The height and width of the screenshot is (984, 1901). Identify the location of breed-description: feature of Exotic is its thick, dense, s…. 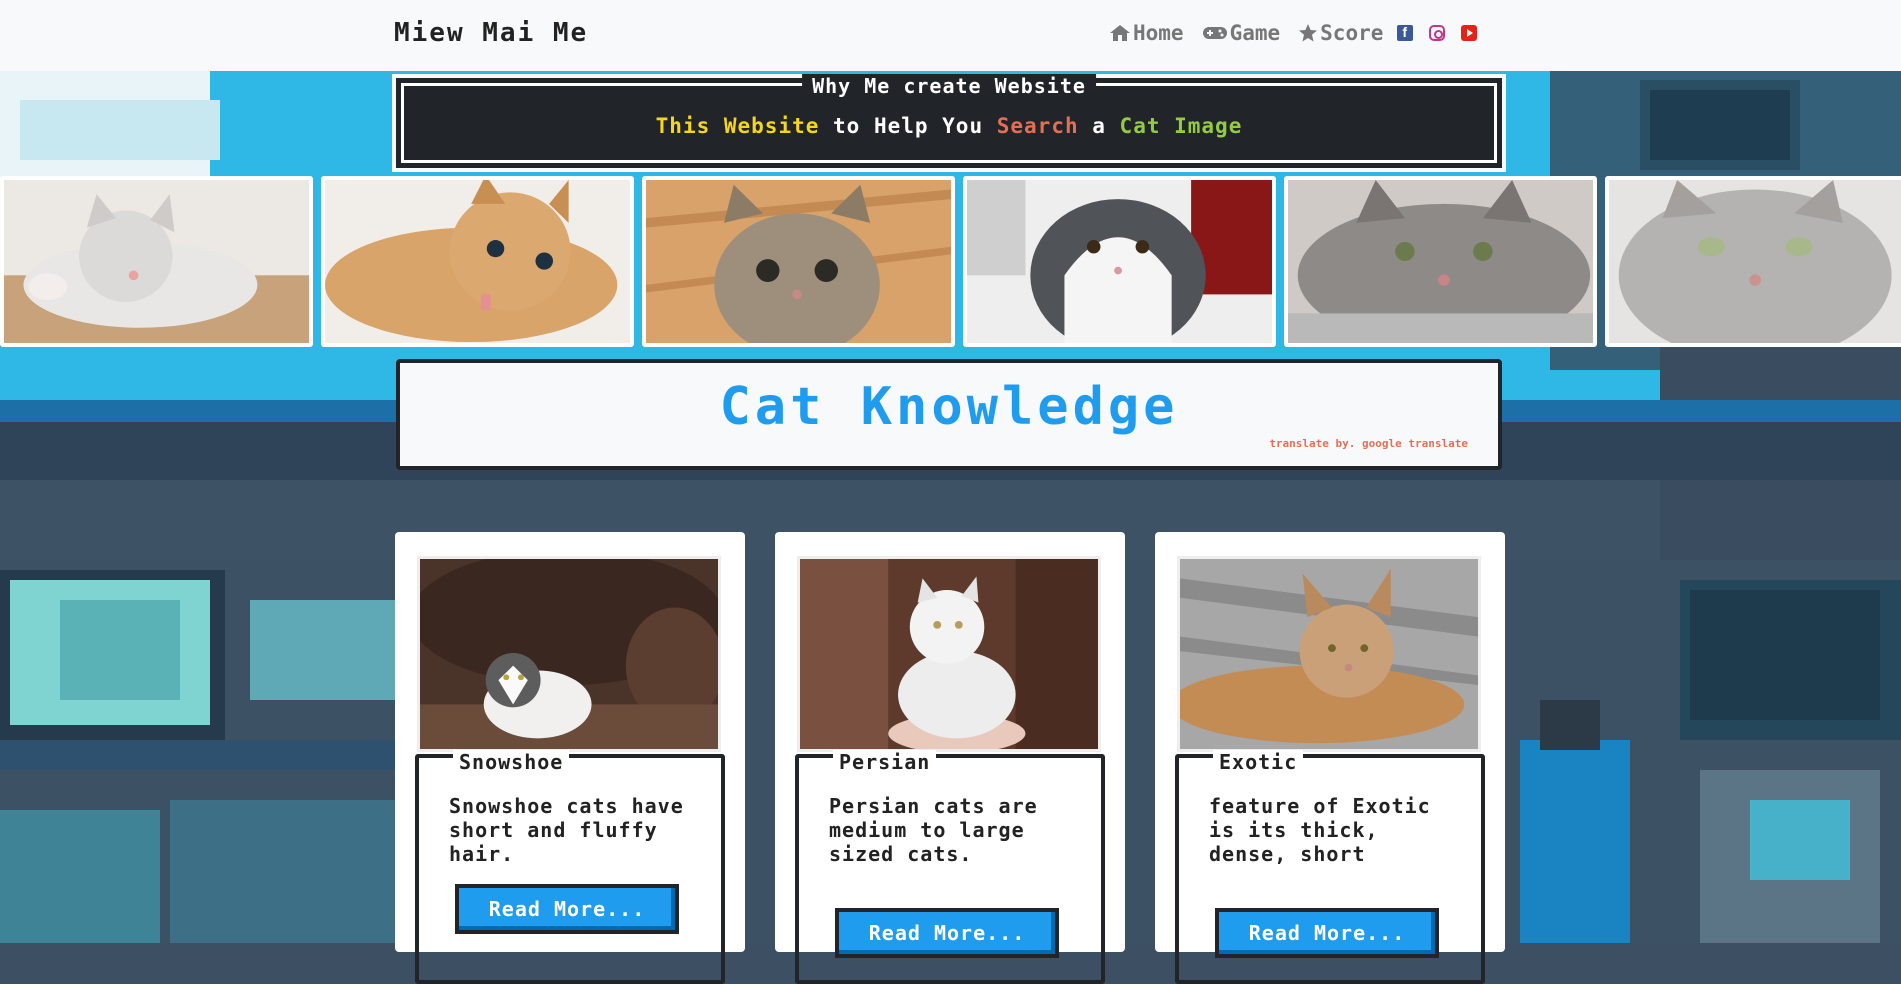
(1320, 830).